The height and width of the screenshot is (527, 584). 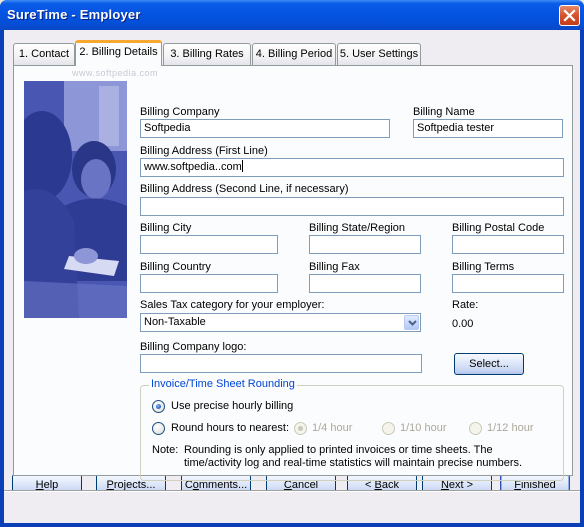 I want to click on precise-billing-label: Use precise hourly billing, so click(x=232, y=406).